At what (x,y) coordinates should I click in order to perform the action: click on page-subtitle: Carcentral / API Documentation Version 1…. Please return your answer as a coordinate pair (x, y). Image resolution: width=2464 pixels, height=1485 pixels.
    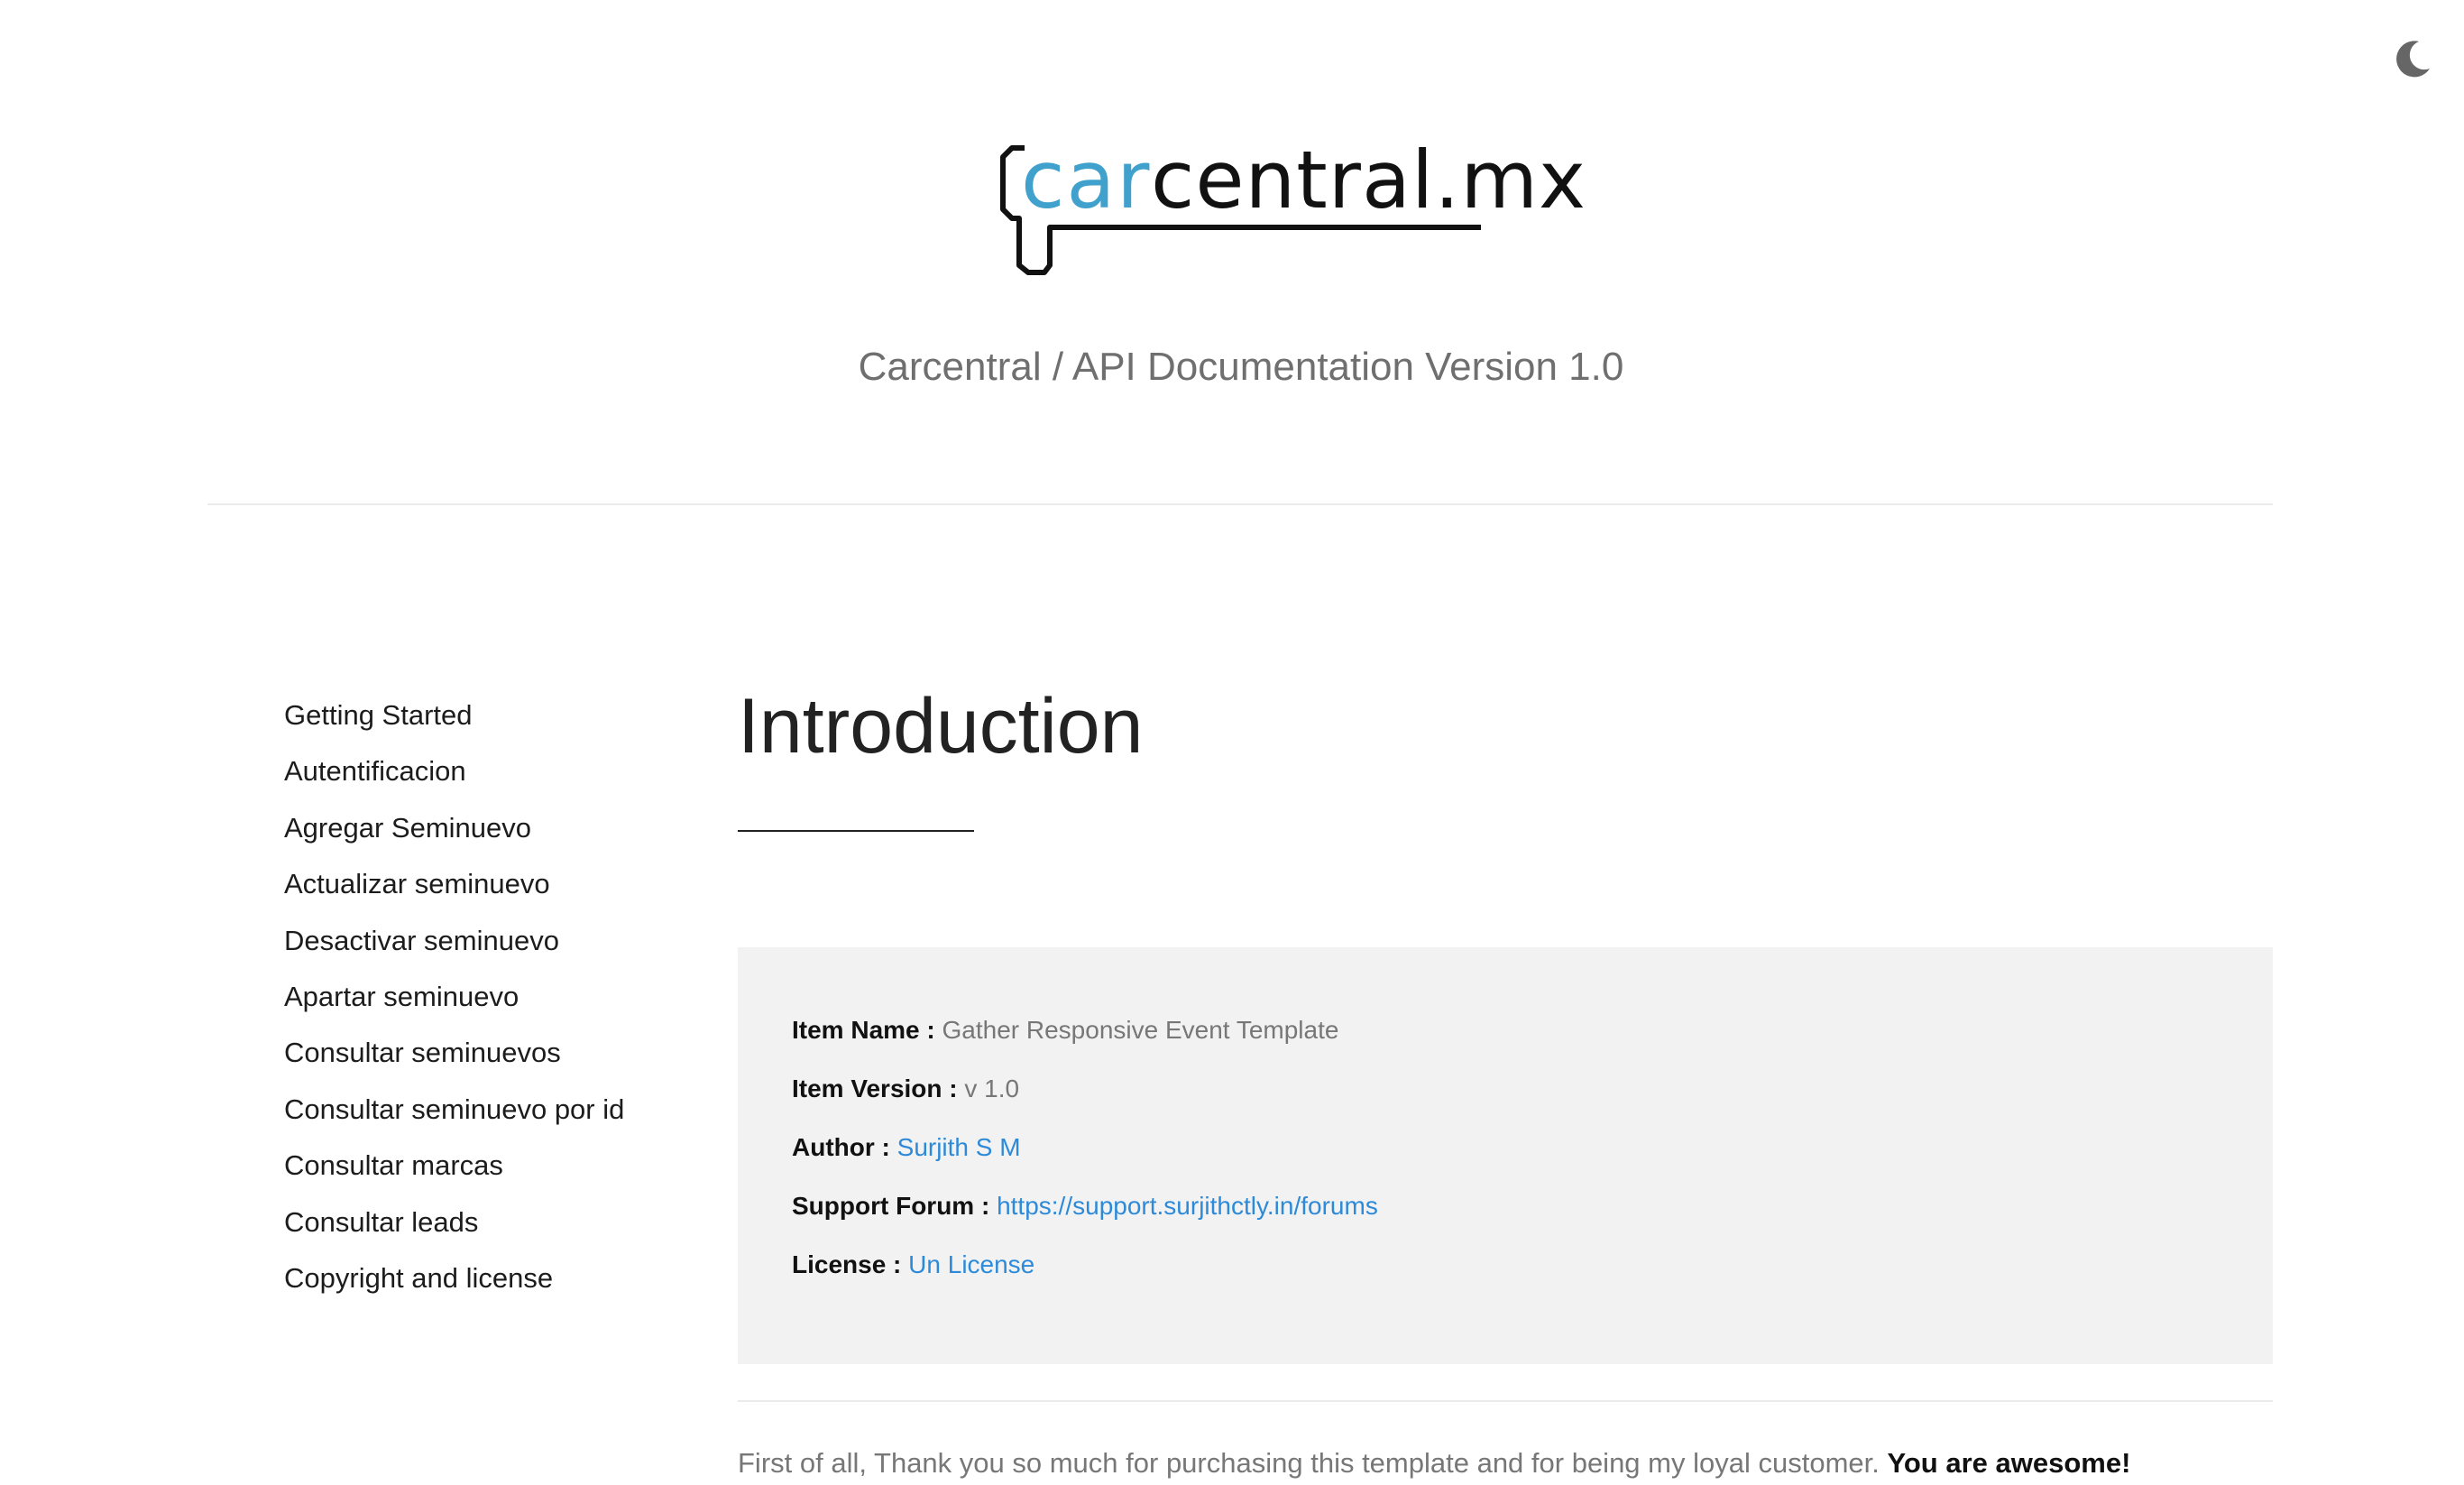
    Looking at the image, I should click on (1241, 367).